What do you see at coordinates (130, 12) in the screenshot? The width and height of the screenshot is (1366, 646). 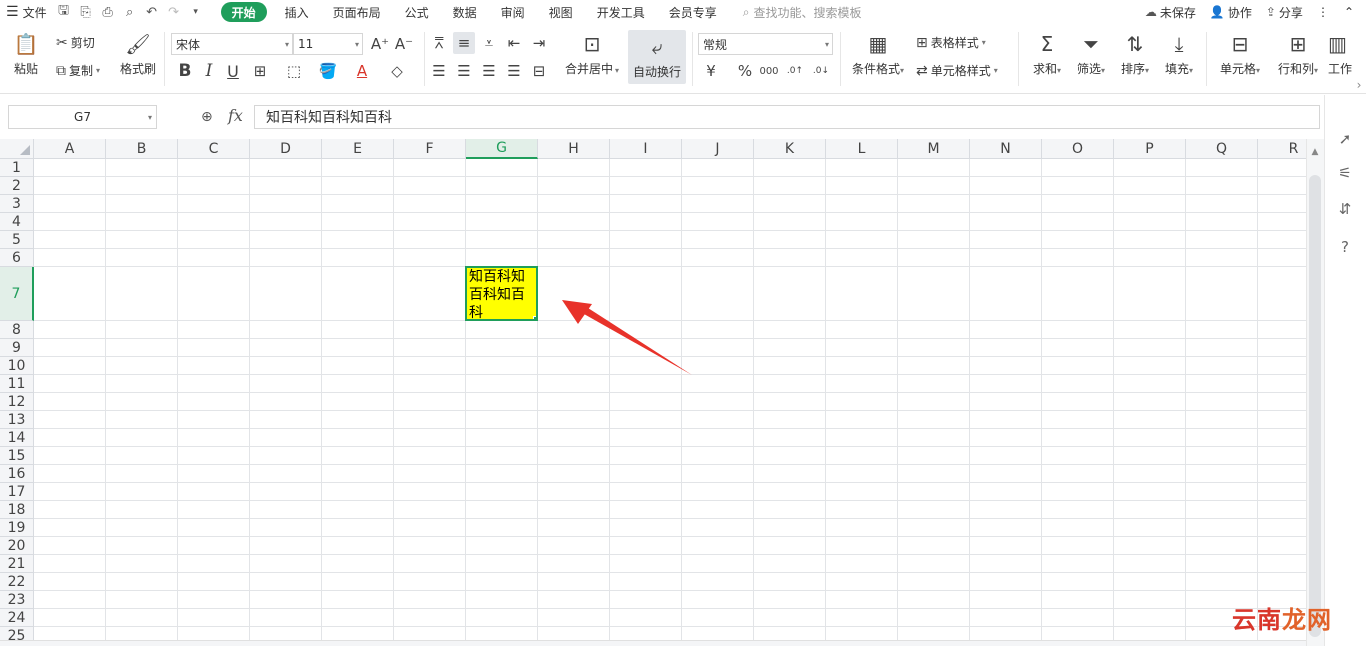 I see `print-preview-icon: ⌕` at bounding box center [130, 12].